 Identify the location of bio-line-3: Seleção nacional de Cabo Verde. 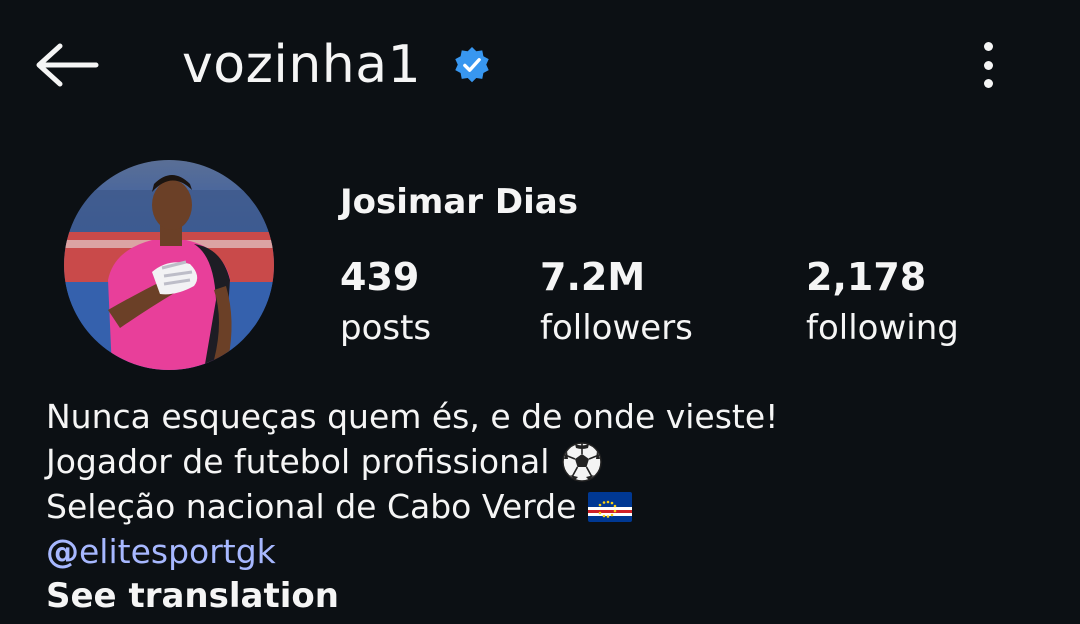
(412, 506).